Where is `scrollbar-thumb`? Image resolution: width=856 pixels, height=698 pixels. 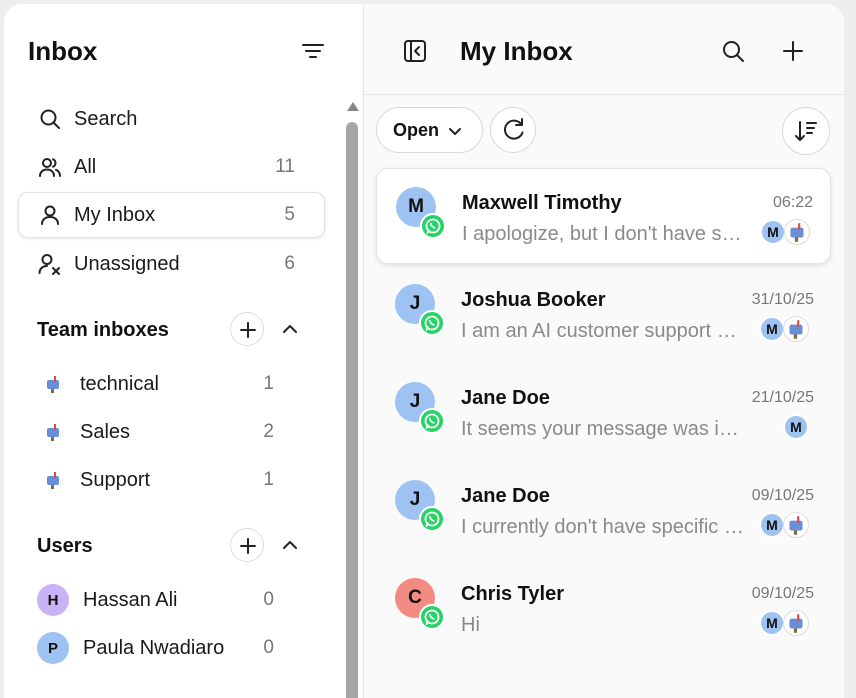 scrollbar-thumb is located at coordinates (352, 410).